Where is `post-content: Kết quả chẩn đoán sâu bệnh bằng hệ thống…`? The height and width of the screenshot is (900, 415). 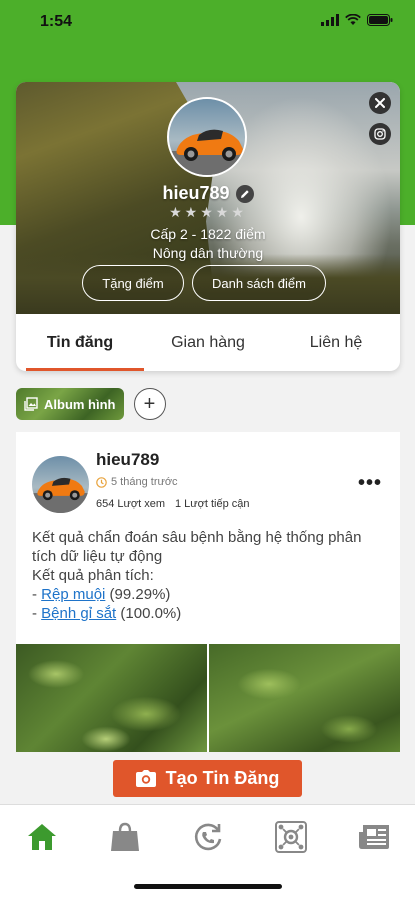 post-content: Kết quả chẩn đoán sâu bệnh bằng hệ thống… is located at coordinates (207, 575).